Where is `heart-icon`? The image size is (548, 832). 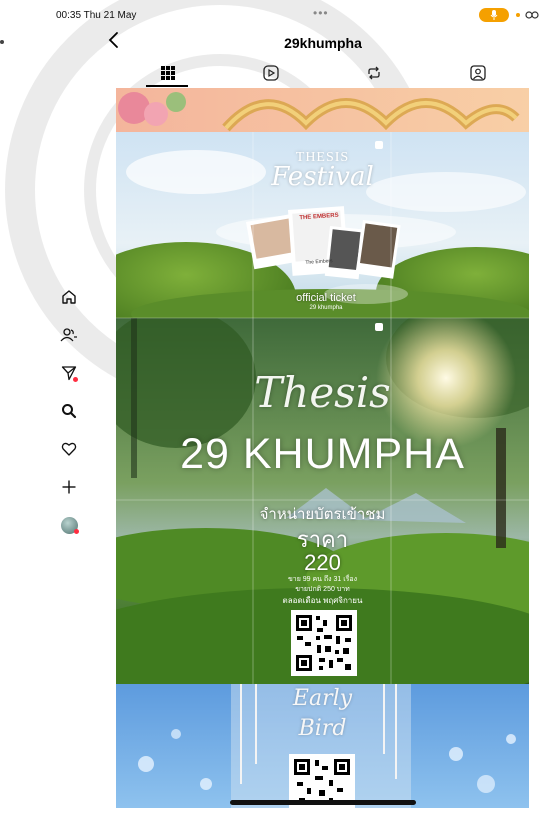 heart-icon is located at coordinates (69, 449).